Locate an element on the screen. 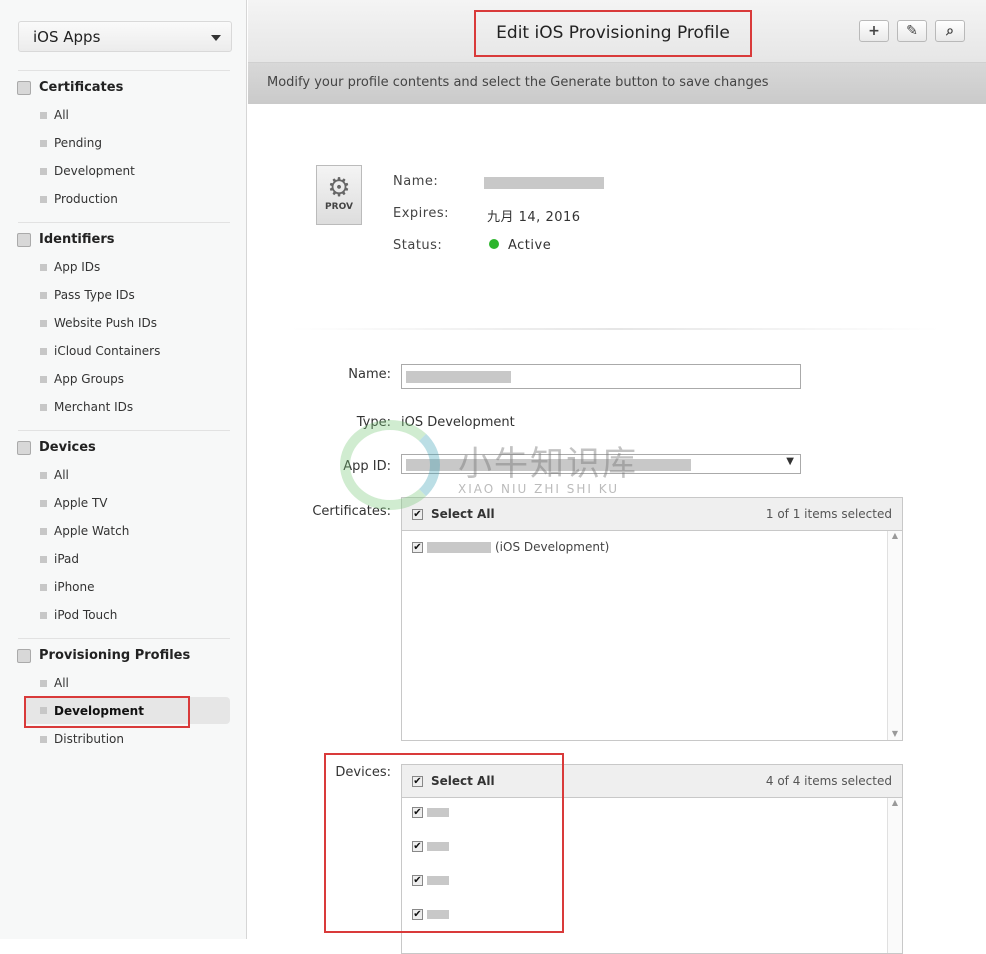 Image resolution: width=986 pixels, height=954 pixels. sidebar-item: Development is located at coordinates (87, 171).